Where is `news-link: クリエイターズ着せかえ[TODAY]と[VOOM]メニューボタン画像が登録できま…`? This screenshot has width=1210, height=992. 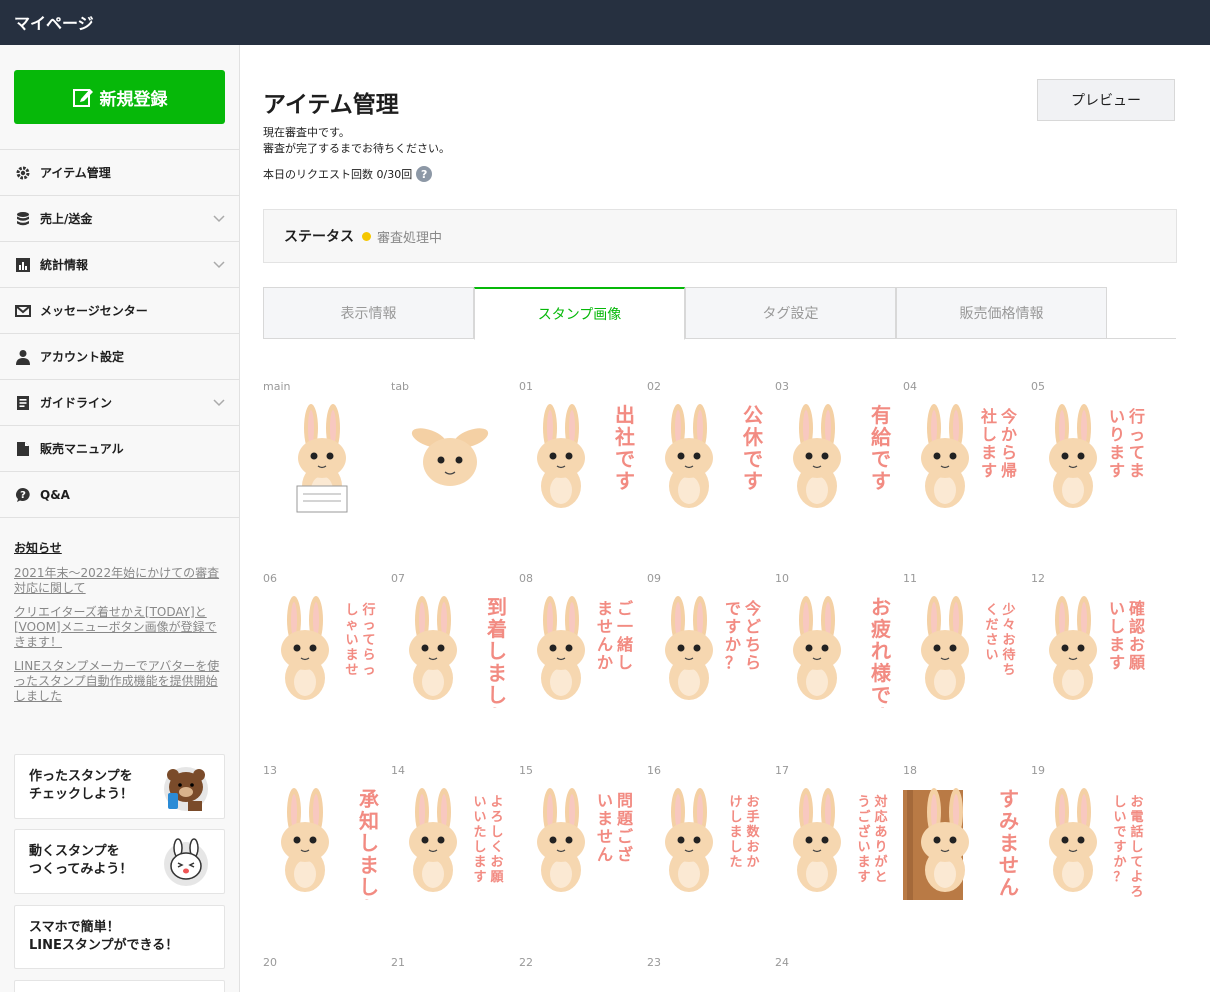 news-link: クリエイターズ着せかえ[TODAY]と[VOOM]メニューボタン画像が登録できま… is located at coordinates (119, 627).